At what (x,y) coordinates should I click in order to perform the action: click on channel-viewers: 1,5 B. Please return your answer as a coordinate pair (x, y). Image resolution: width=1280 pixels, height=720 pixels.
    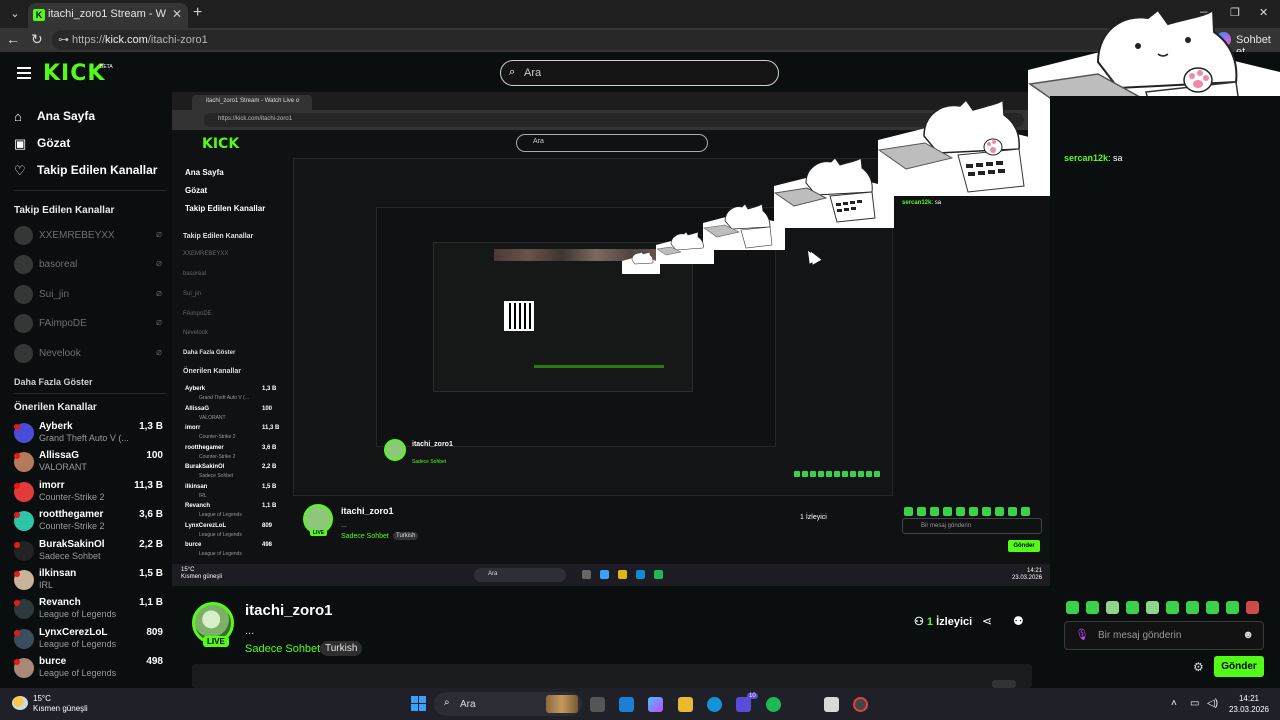
    Looking at the image, I should click on (151, 573).